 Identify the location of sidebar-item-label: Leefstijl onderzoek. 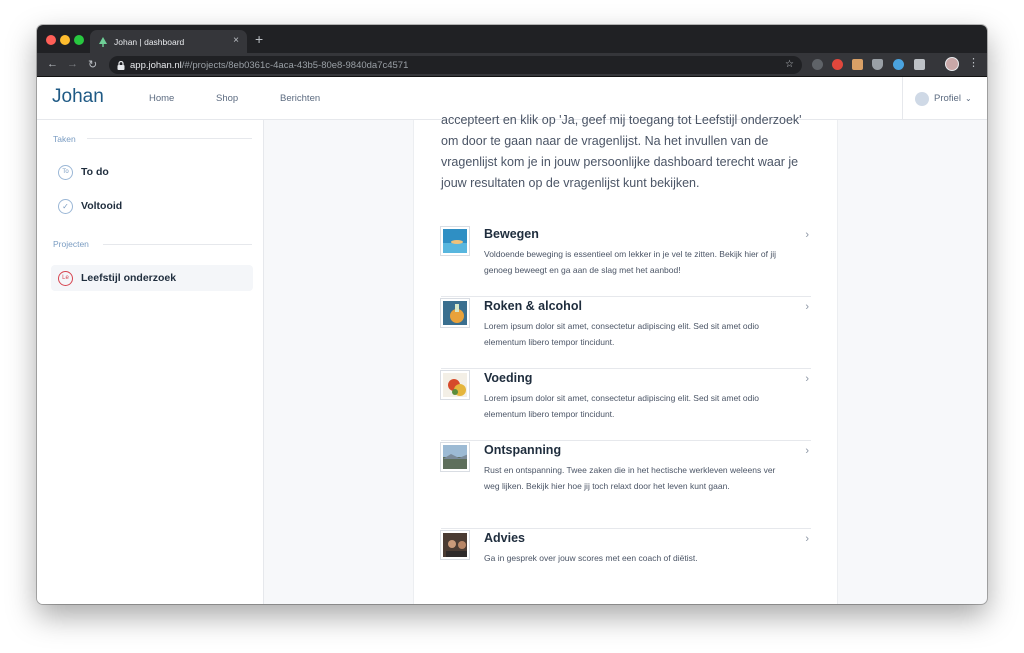
(129, 278).